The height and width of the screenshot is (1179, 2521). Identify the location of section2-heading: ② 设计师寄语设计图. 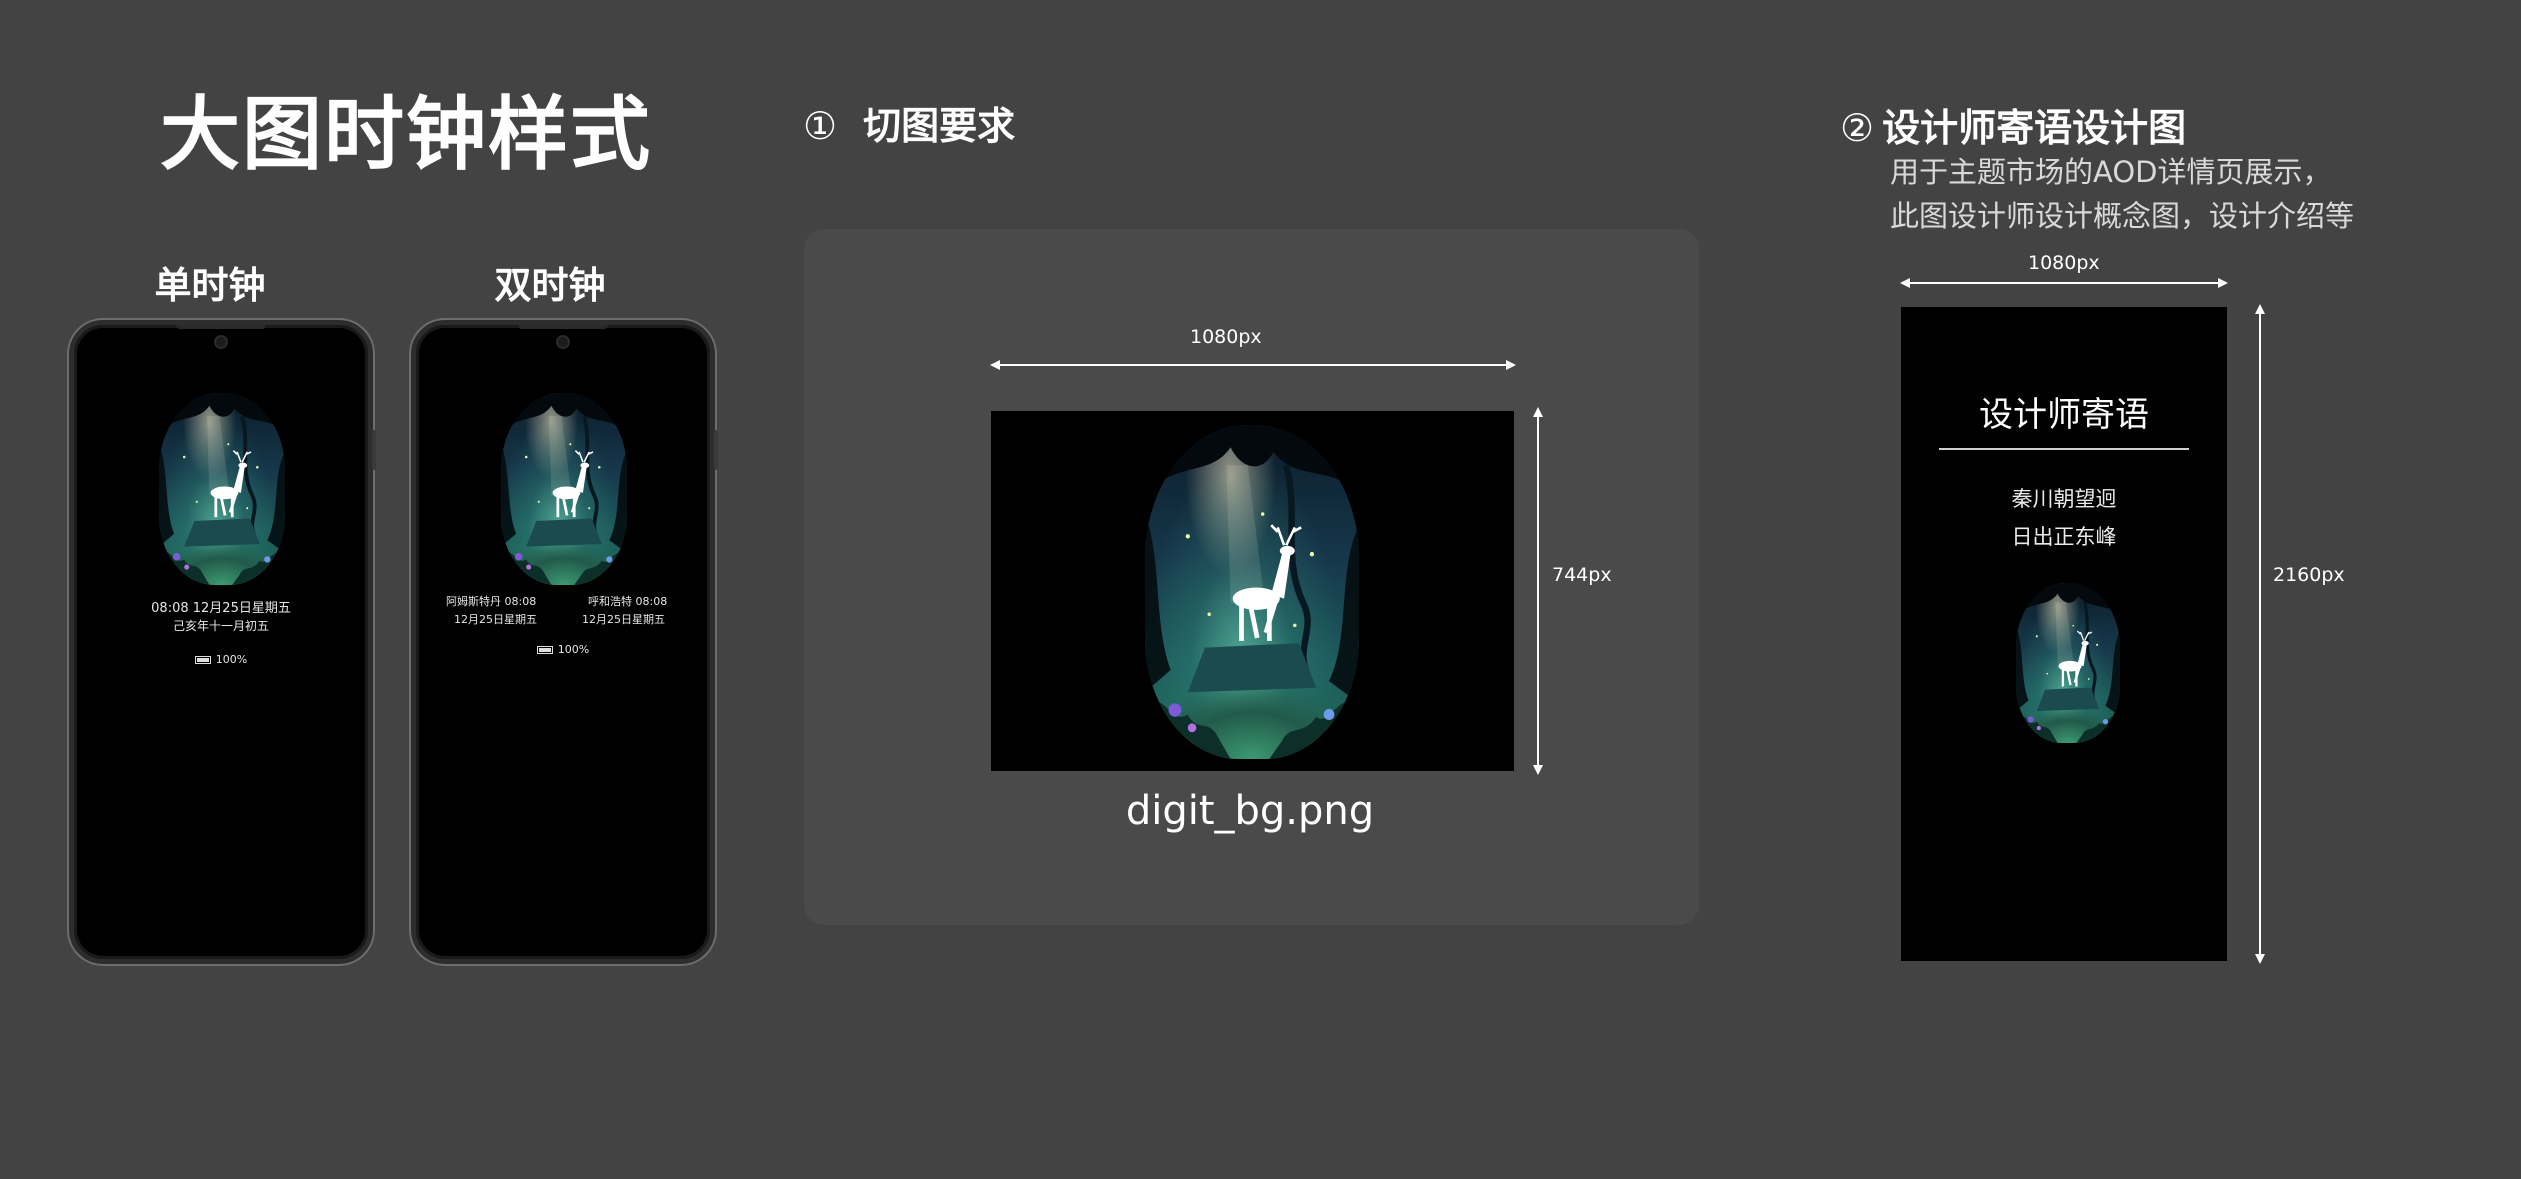
(2013, 124).